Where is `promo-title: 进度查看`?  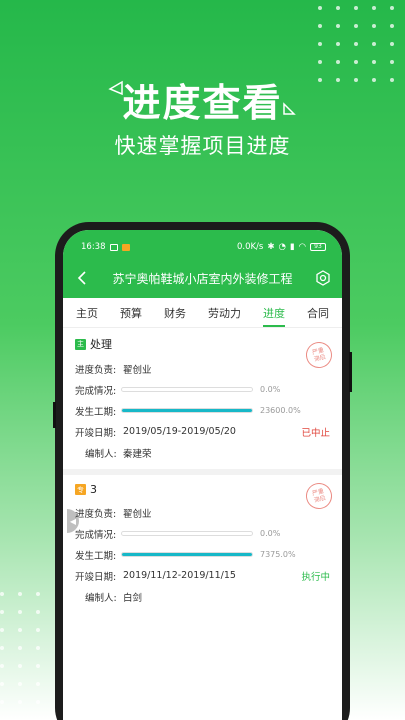
promo-title: 进度查看 is located at coordinates (202, 103).